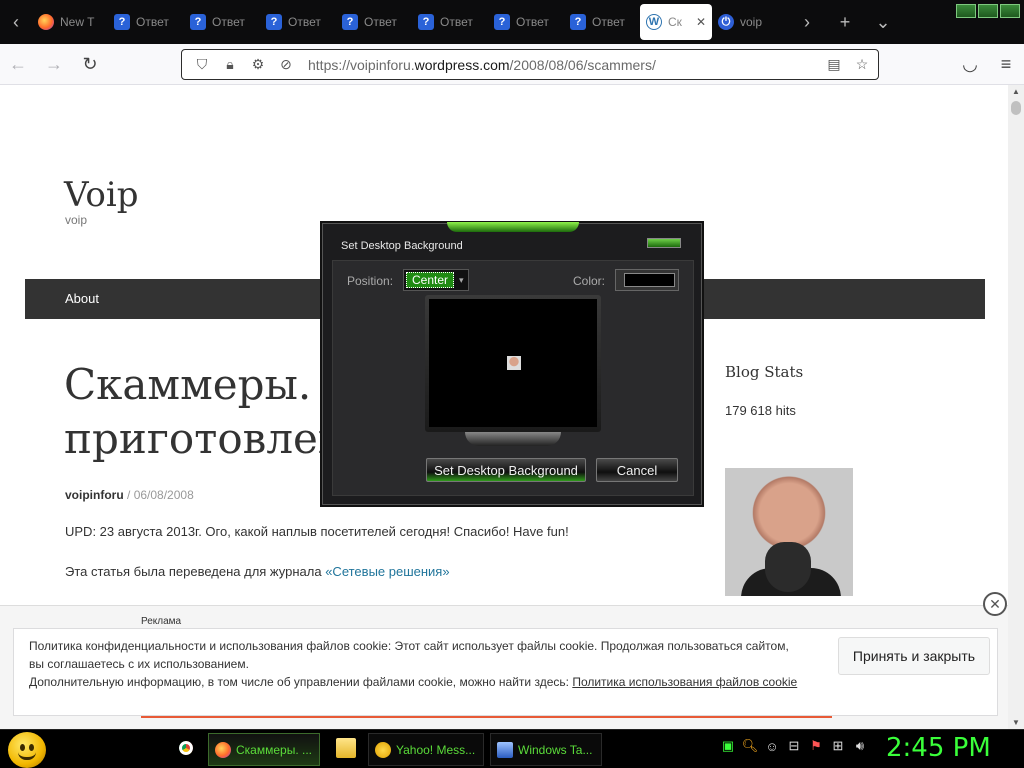 The width and height of the screenshot is (1024, 768). What do you see at coordinates (258, 65) in the screenshot?
I see `permissions-icon: ⚙` at bounding box center [258, 65].